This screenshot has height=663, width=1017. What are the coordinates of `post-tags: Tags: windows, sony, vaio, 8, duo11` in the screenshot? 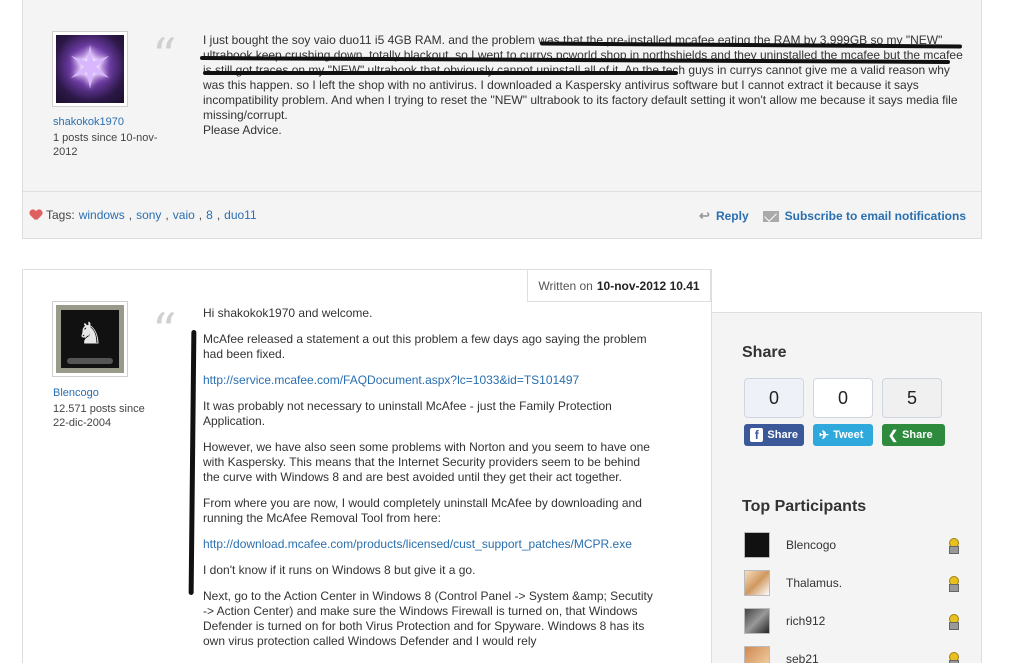 It's located at (143, 215).